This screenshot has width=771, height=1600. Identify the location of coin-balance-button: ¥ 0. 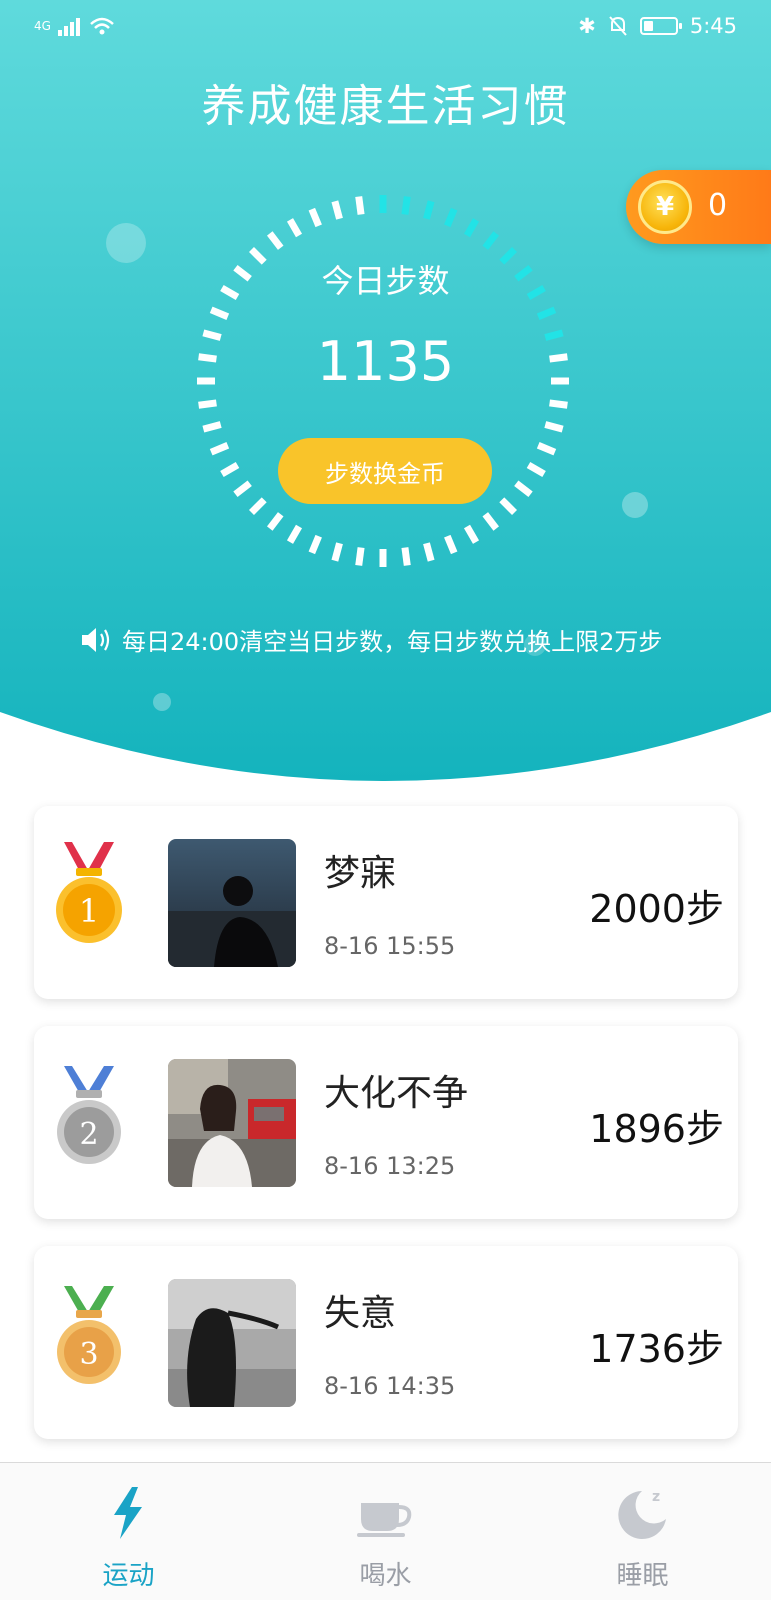
(698, 207).